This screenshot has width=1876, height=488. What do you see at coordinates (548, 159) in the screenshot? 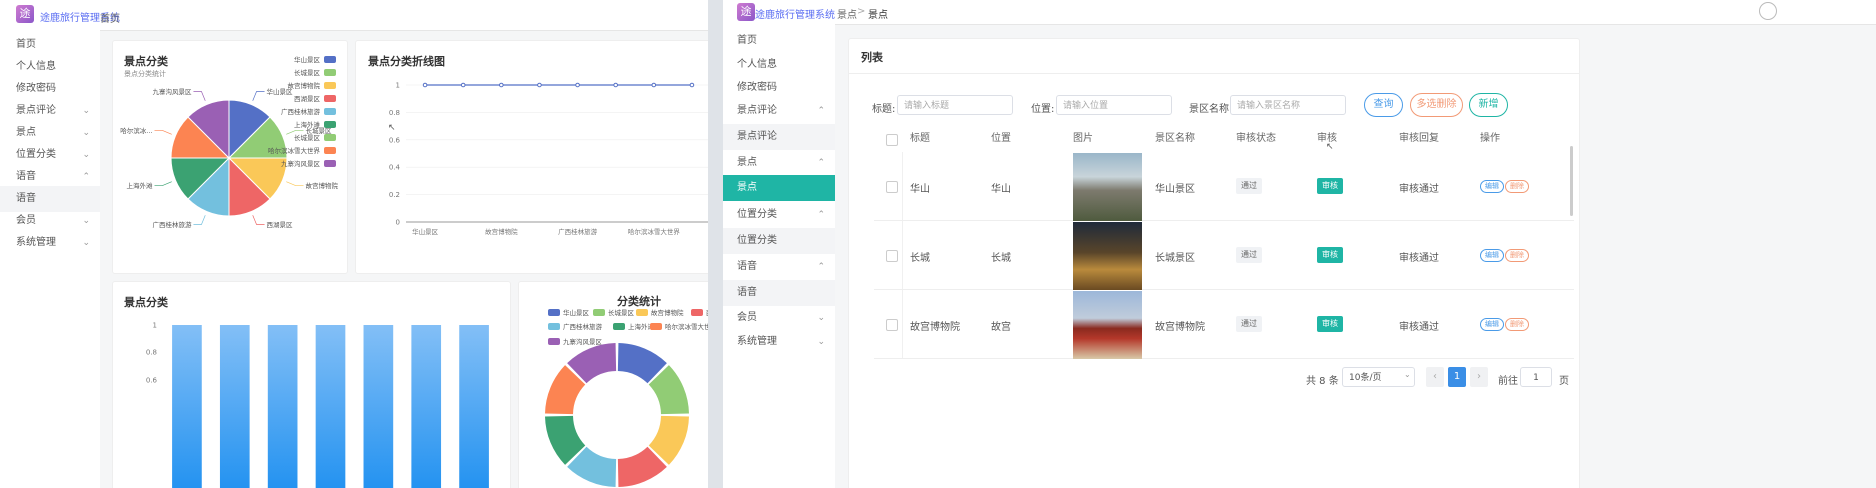
I see `line-chart: 1 0.8 0.6 0.4 0.2 0 华山景区 故宫博物院 广西桂林旅游 哈尔滨冰雪大世界` at bounding box center [548, 159].